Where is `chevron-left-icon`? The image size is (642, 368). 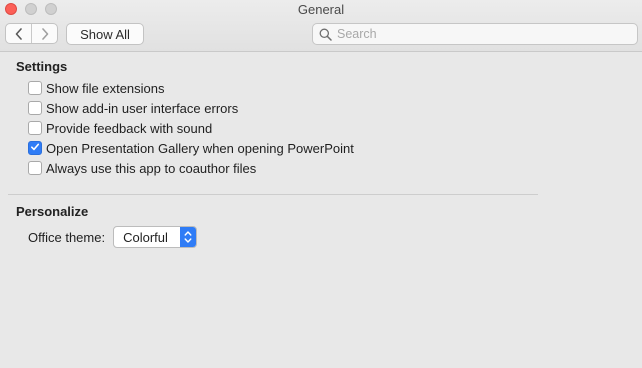 chevron-left-icon is located at coordinates (19, 33).